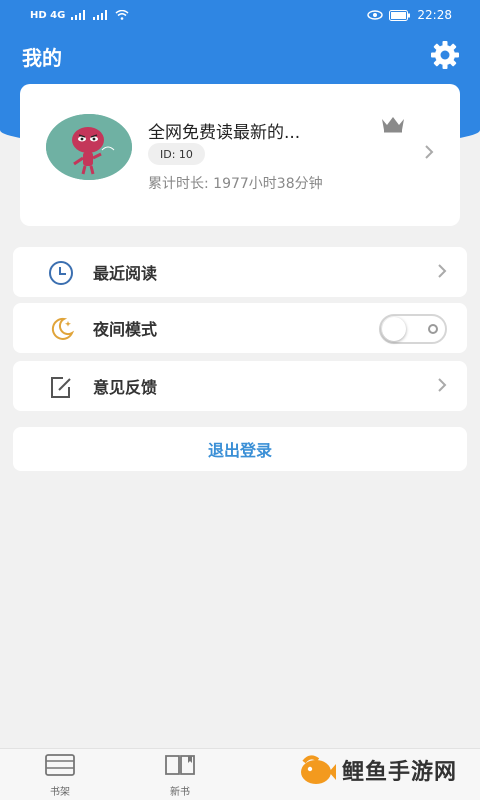 This screenshot has width=480, height=800. What do you see at coordinates (235, 184) in the screenshot?
I see `reading-duration: 累计时长: 1977小时38分钟` at bounding box center [235, 184].